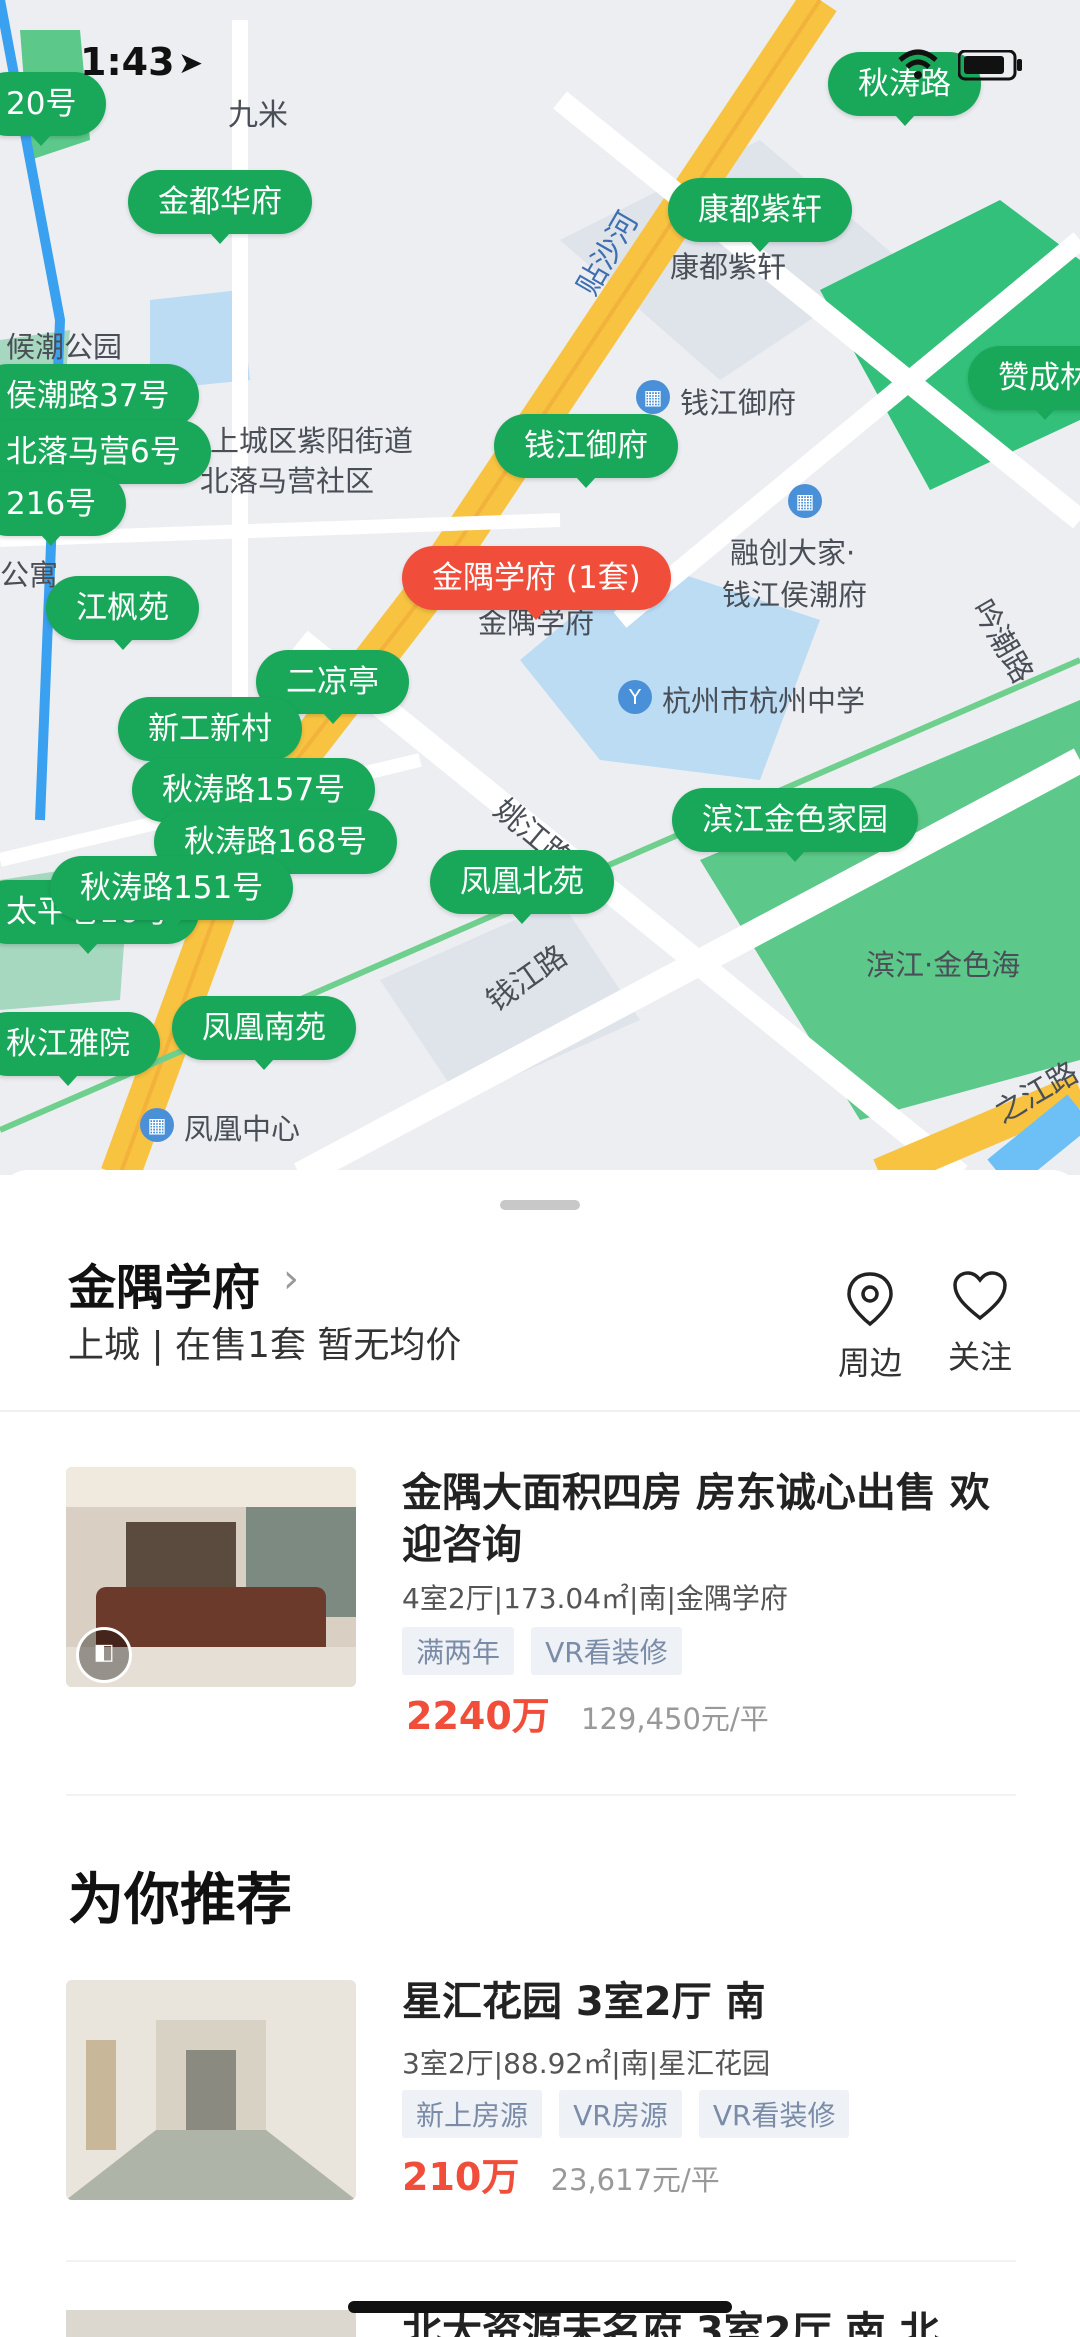 This screenshot has width=1080, height=2337. I want to click on status-bar: 1:43 ➤, so click(540, 65).